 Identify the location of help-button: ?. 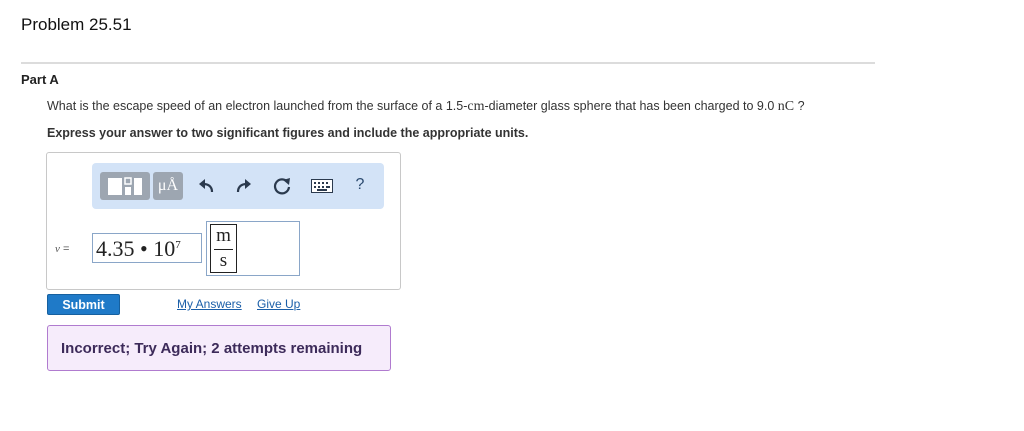
(360, 185).